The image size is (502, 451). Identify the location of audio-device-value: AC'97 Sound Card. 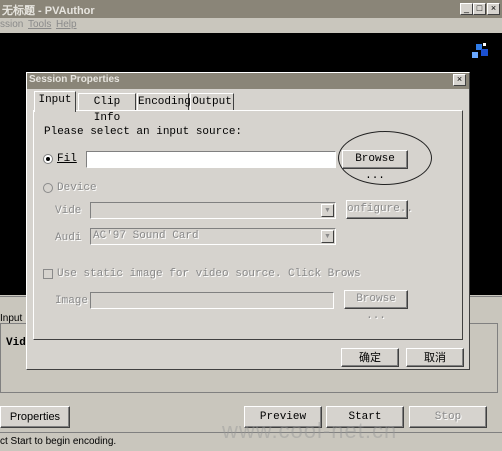
(146, 236).